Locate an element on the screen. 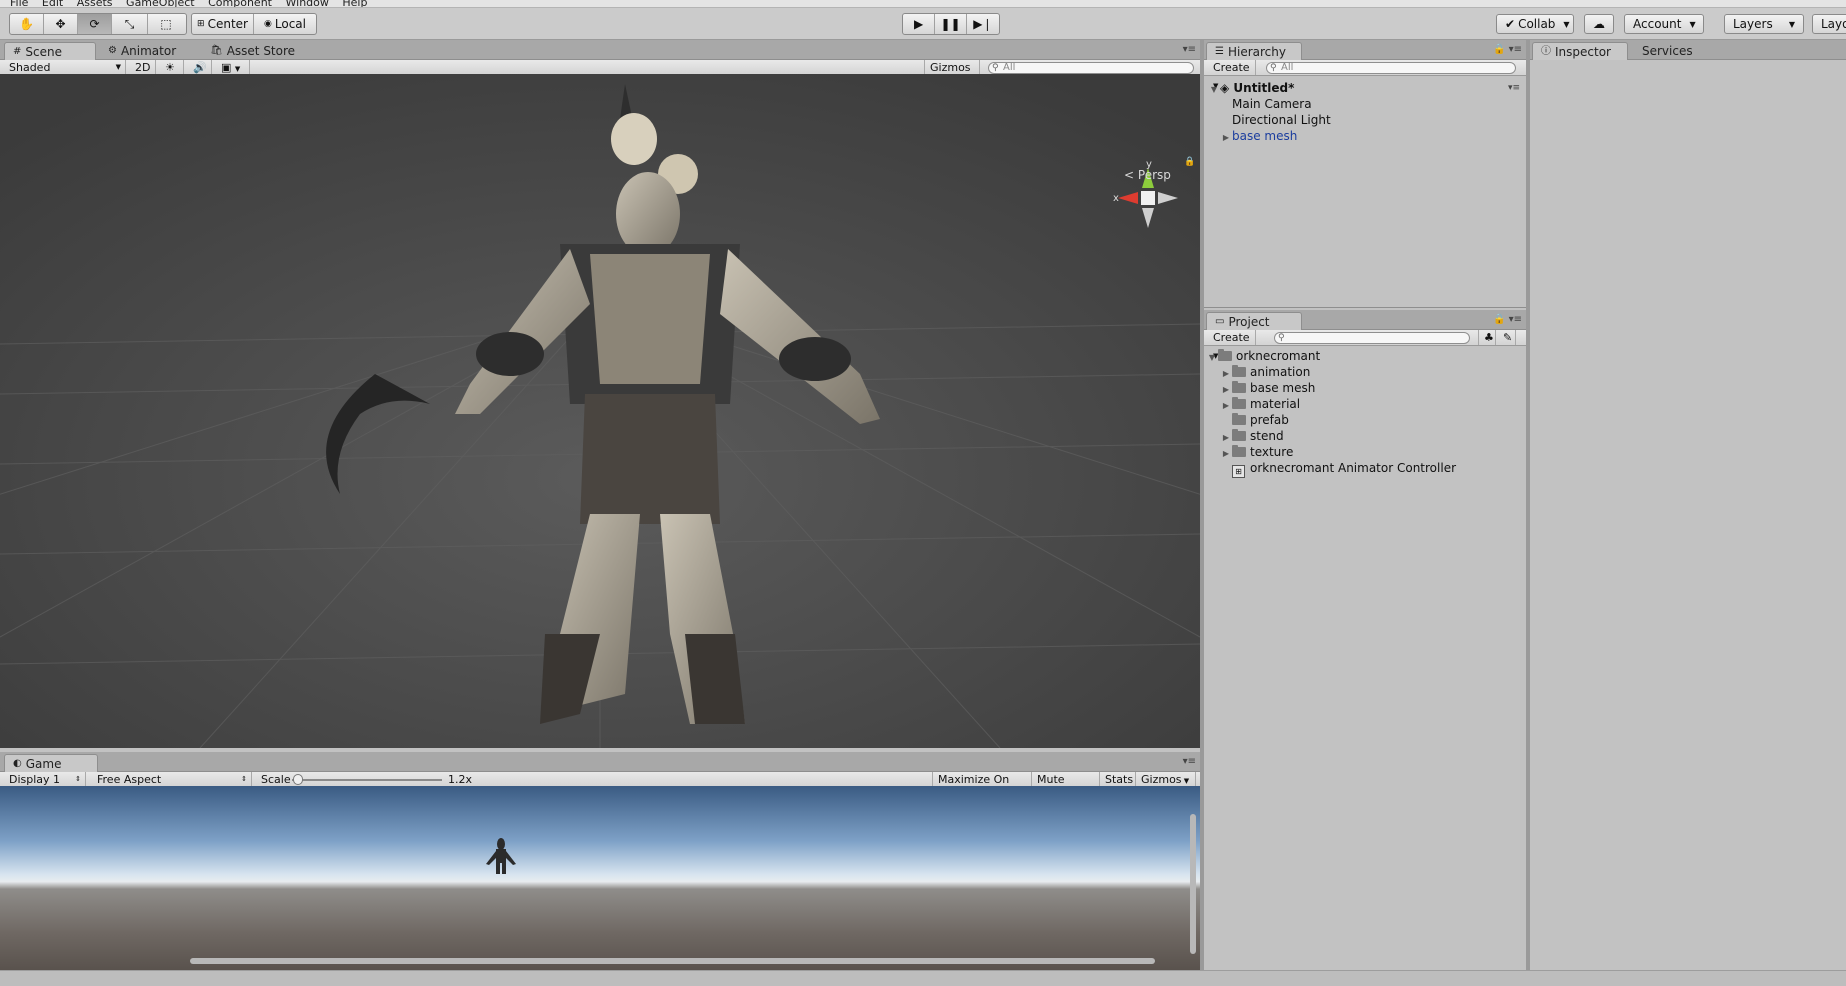 The height and width of the screenshot is (986, 1846). tab-asset-store: 🛍 Asset Store is located at coordinates (252, 51).